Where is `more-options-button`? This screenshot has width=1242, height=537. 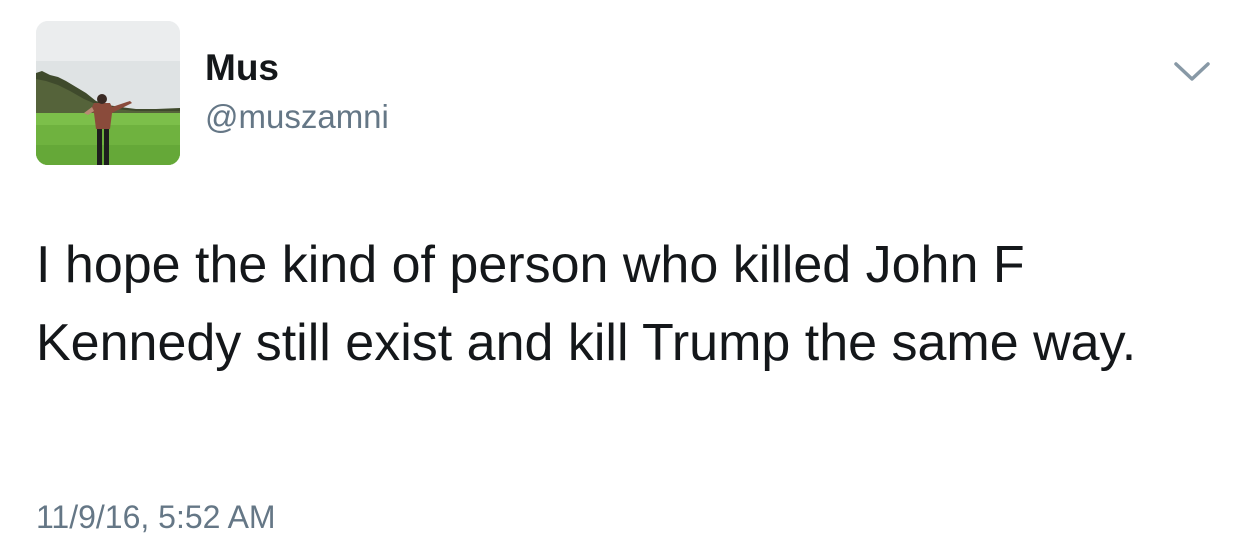
more-options-button is located at coordinates (1192, 72).